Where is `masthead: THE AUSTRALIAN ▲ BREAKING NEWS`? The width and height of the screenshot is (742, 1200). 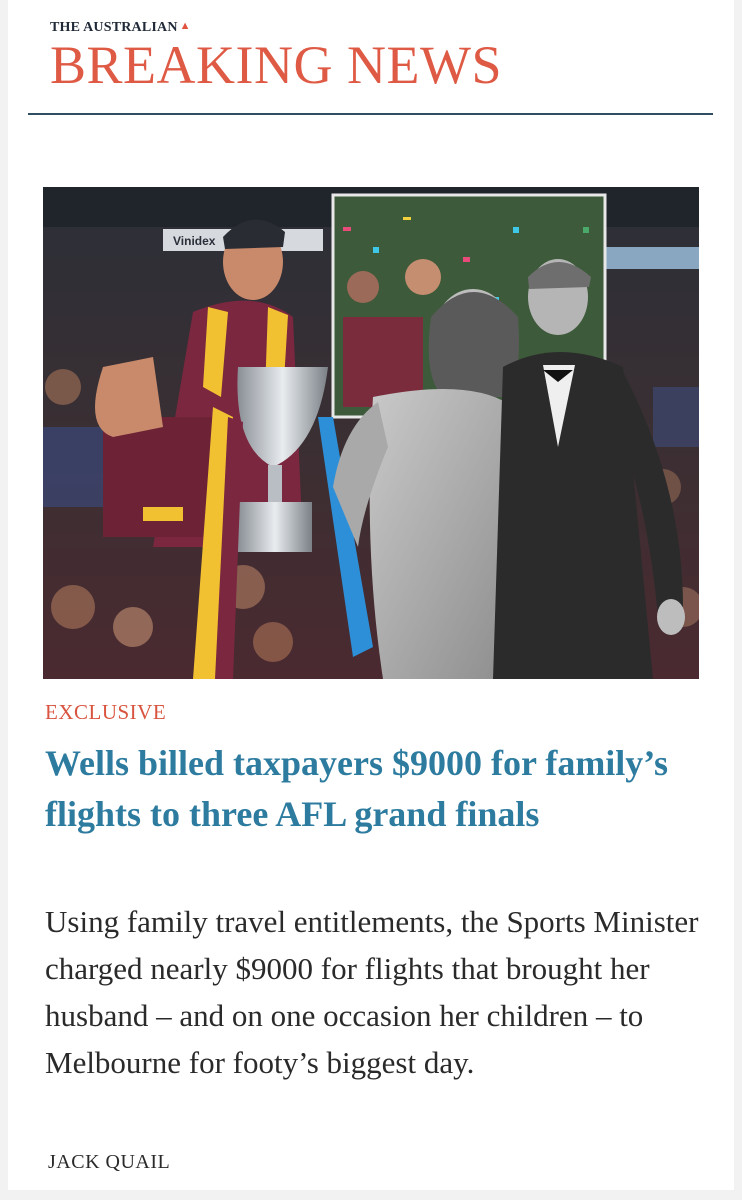
masthead: THE AUSTRALIAN ▲ BREAKING NEWS is located at coordinates (276, 57).